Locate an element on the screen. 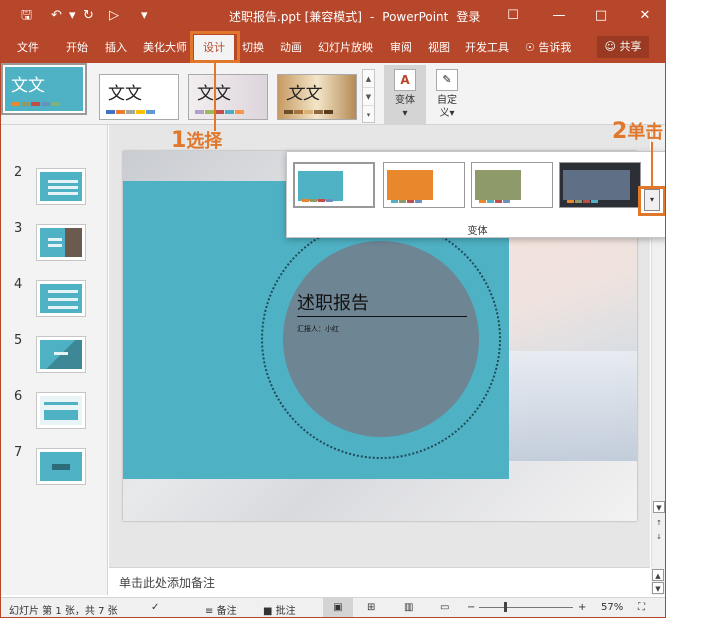 Image resolution: width=703 pixels, height=631 pixels. slide-number: 2 is located at coordinates (18, 172).